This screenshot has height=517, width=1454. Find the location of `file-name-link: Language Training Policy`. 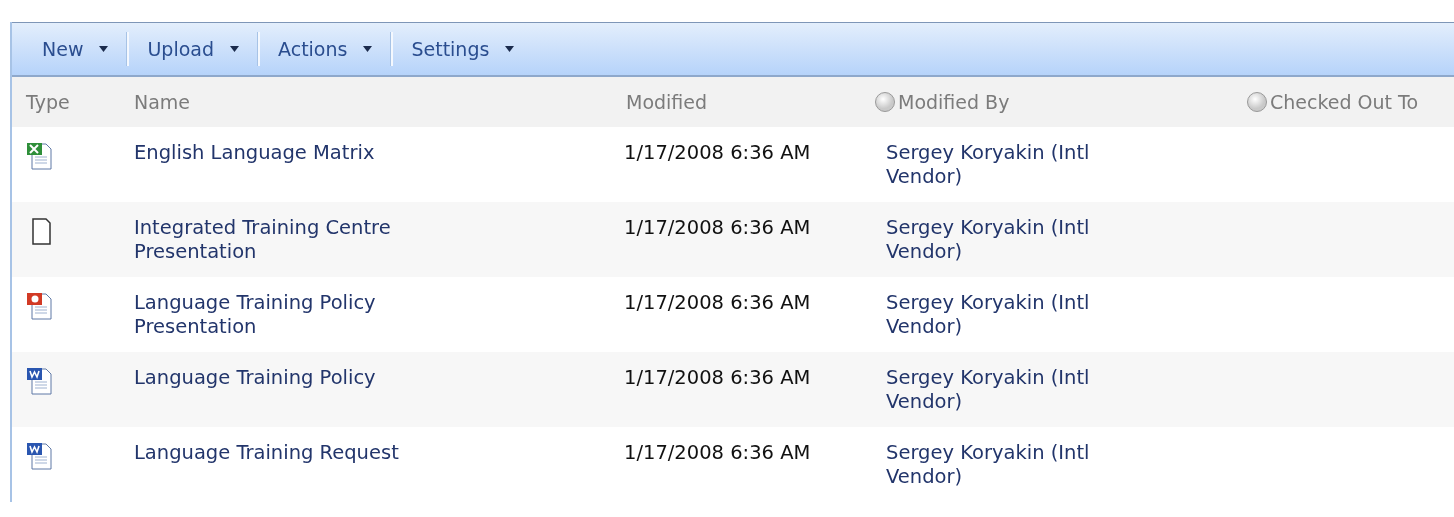

file-name-link: Language Training Policy is located at coordinates (292, 378).